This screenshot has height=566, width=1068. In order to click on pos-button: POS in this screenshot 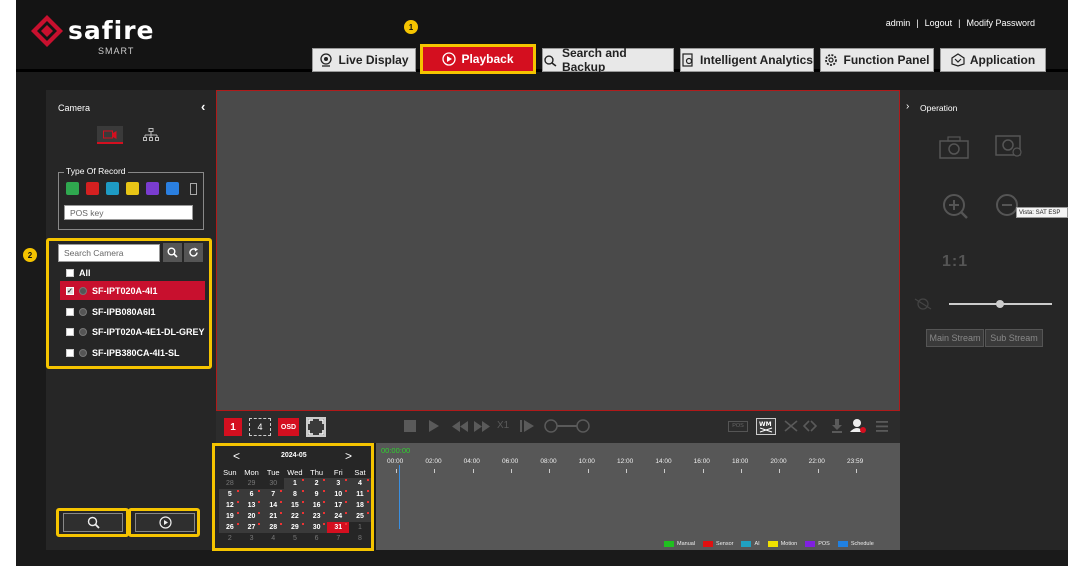, I will do `click(738, 426)`.